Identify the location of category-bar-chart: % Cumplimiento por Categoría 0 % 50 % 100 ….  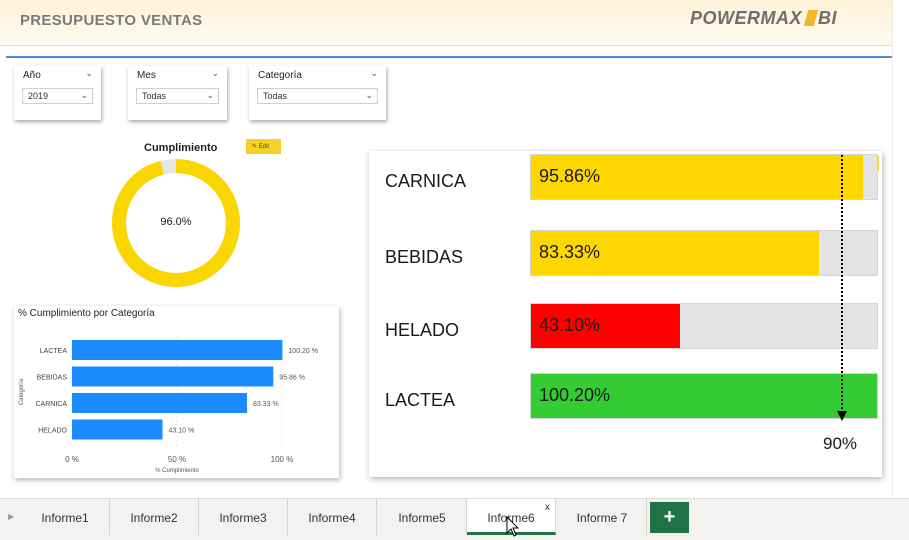
(176, 392).